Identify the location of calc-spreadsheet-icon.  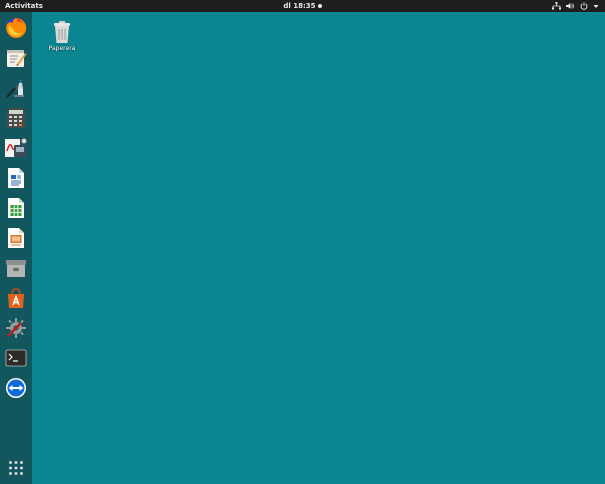
(16, 208).